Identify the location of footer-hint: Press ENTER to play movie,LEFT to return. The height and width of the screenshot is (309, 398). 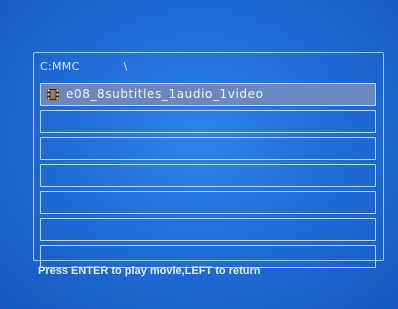
(149, 271).